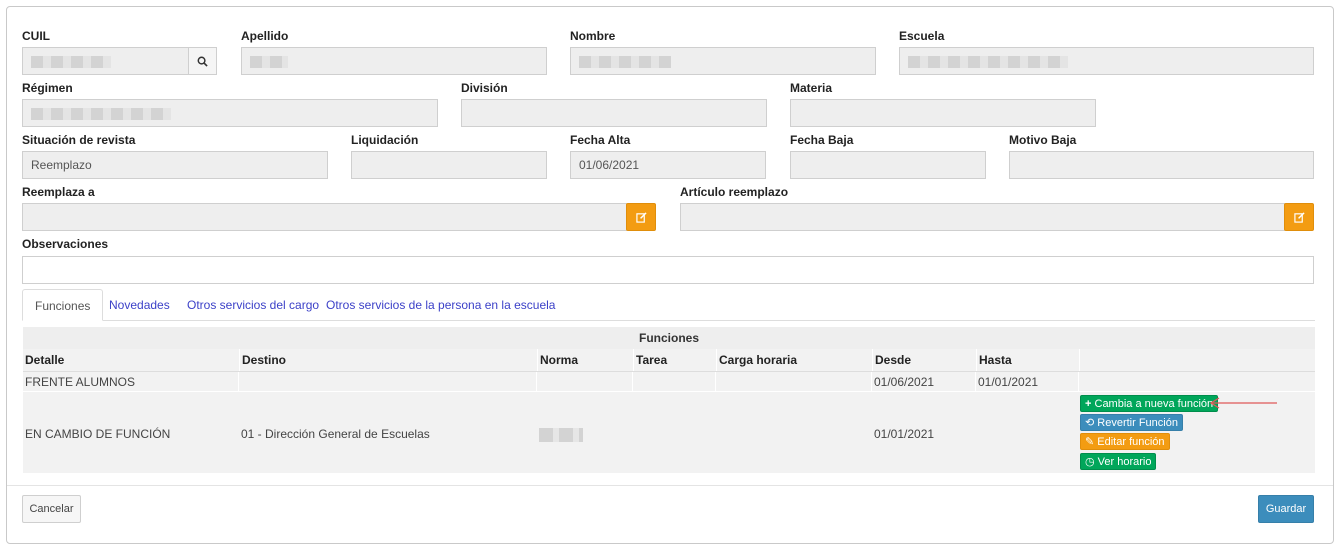  Describe the element at coordinates (79, 140) in the screenshot. I see `situacion-label: Situación de revista` at that location.